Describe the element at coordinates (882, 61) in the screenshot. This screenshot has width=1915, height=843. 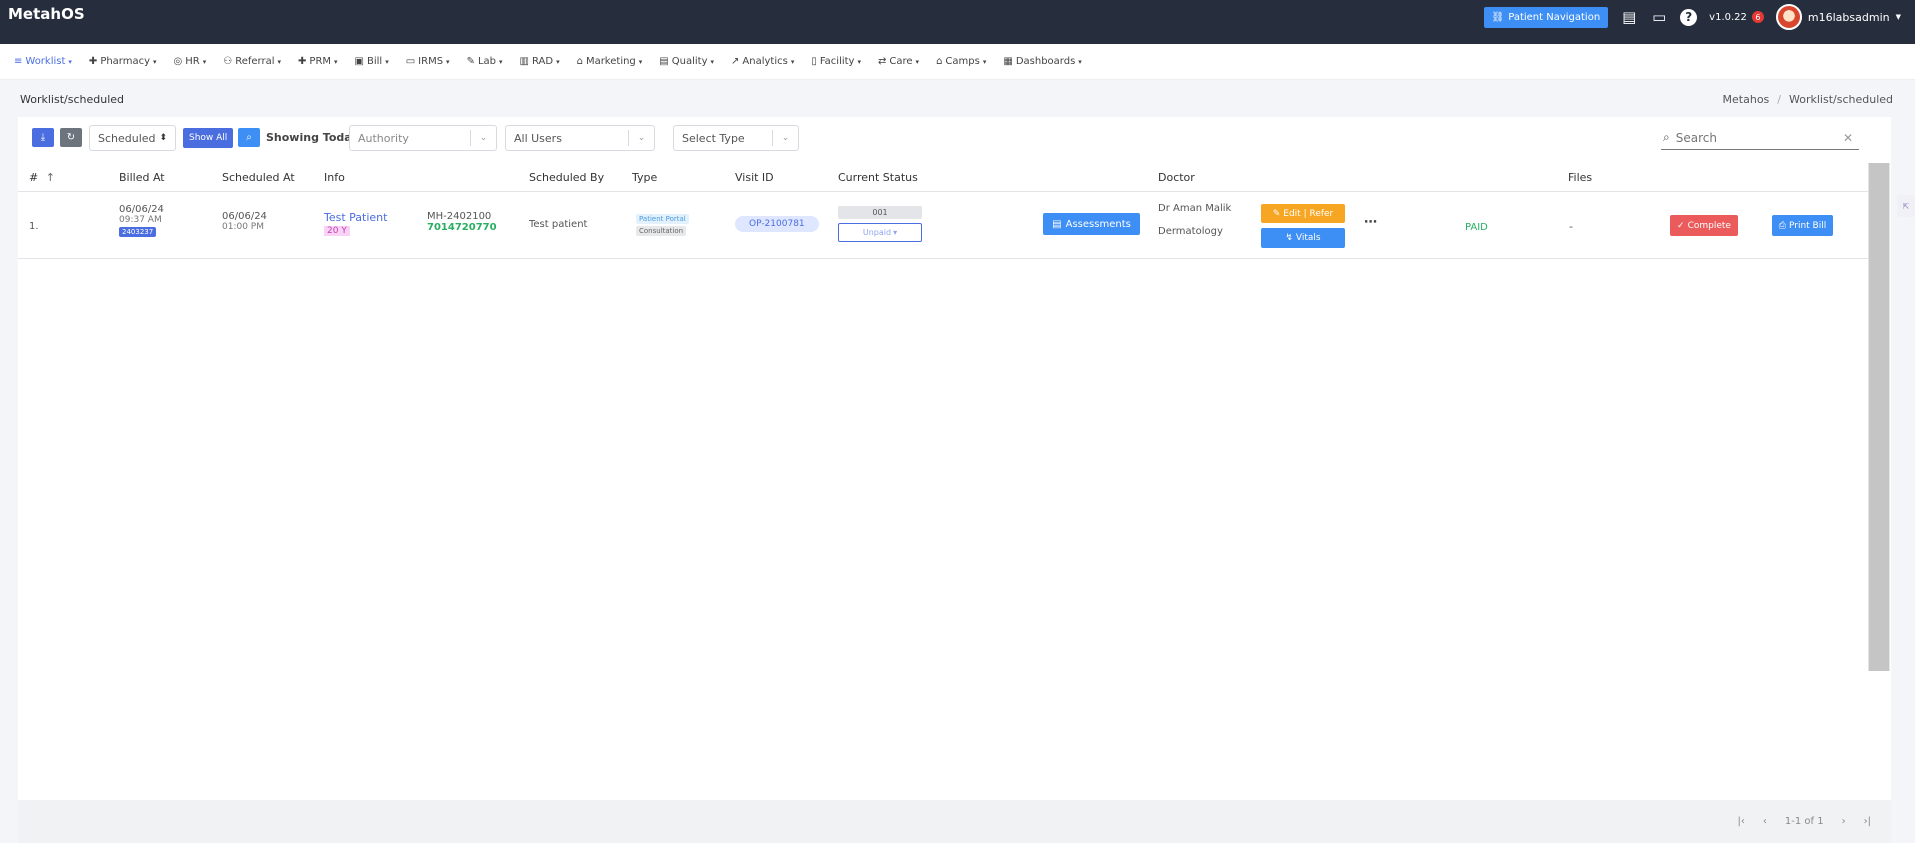
I see `care-icon: ⇄` at that location.